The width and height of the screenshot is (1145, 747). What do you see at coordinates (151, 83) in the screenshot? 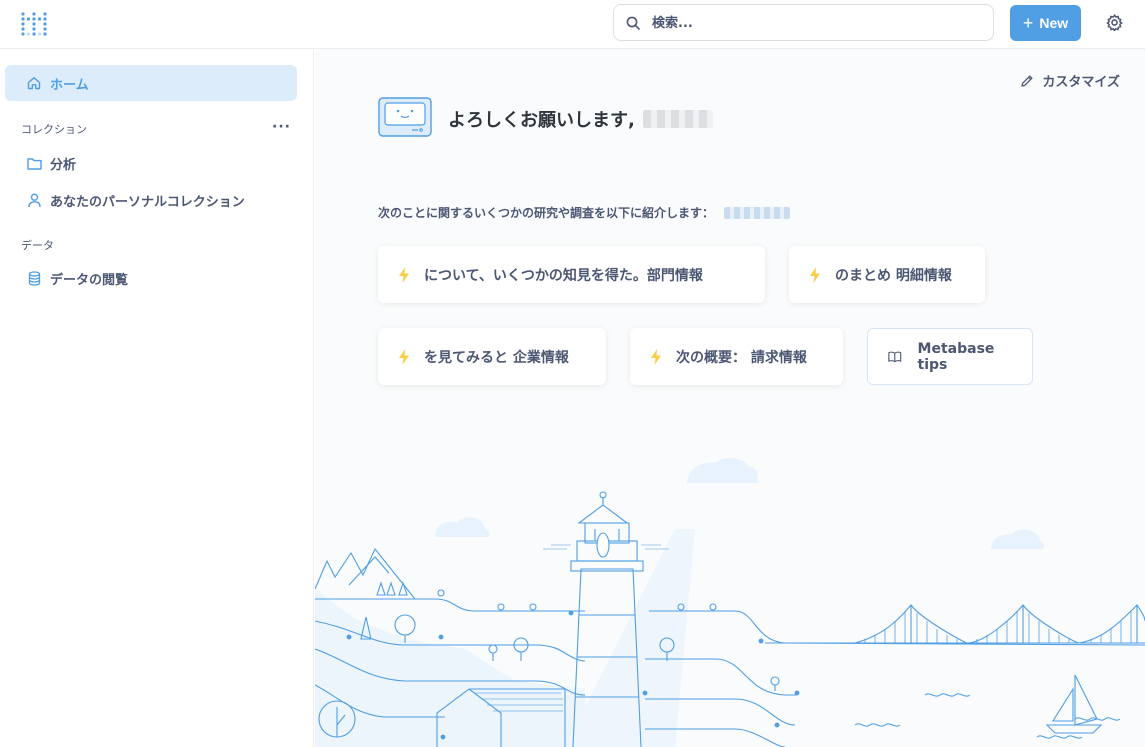
I see `sidebar-item-home: ホーム` at bounding box center [151, 83].